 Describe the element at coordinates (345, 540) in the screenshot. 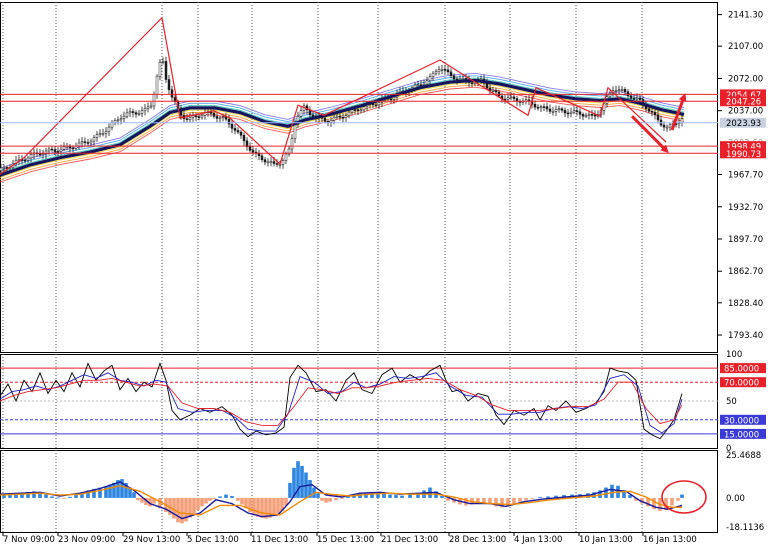

I see `x-tick-label: 15 Dec 13:00` at that location.